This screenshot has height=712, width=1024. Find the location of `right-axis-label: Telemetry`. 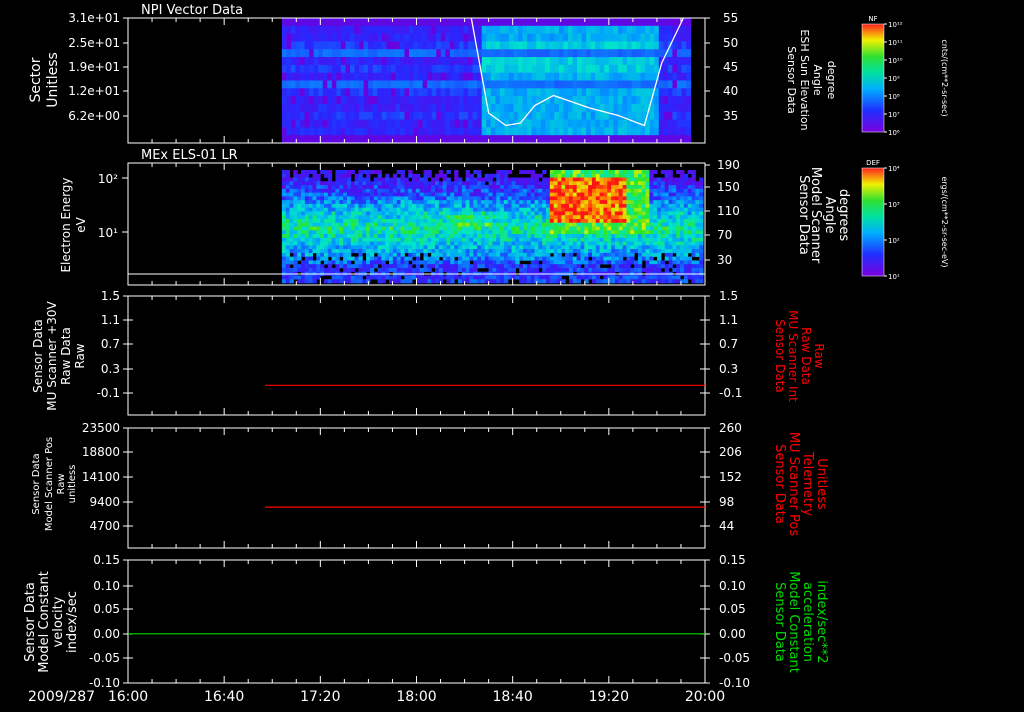

right-axis-label: Telemetry is located at coordinates (807, 483).